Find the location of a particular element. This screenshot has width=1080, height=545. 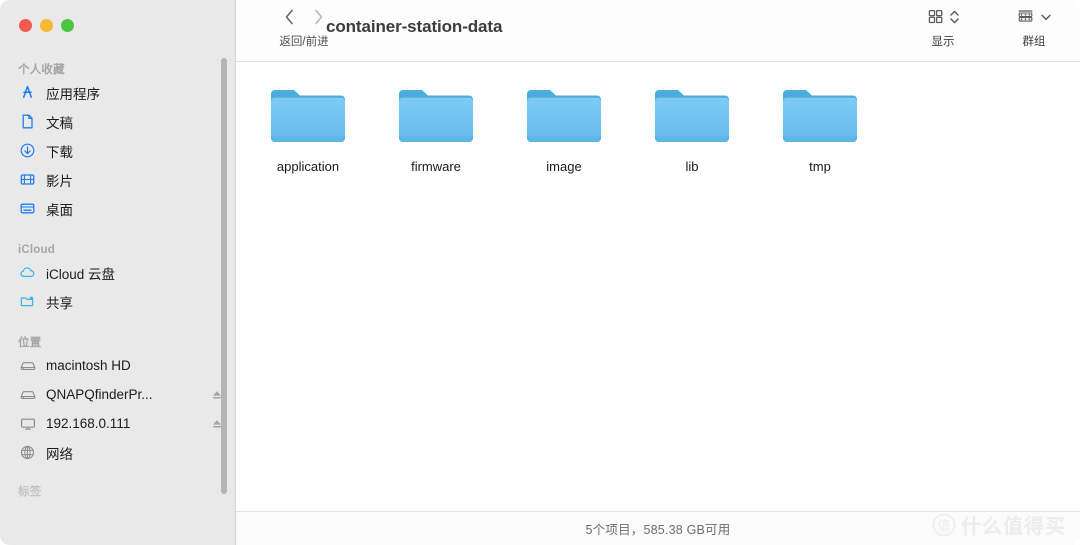

sidebar-section-tags-header: 标签 is located at coordinates (30, 492).